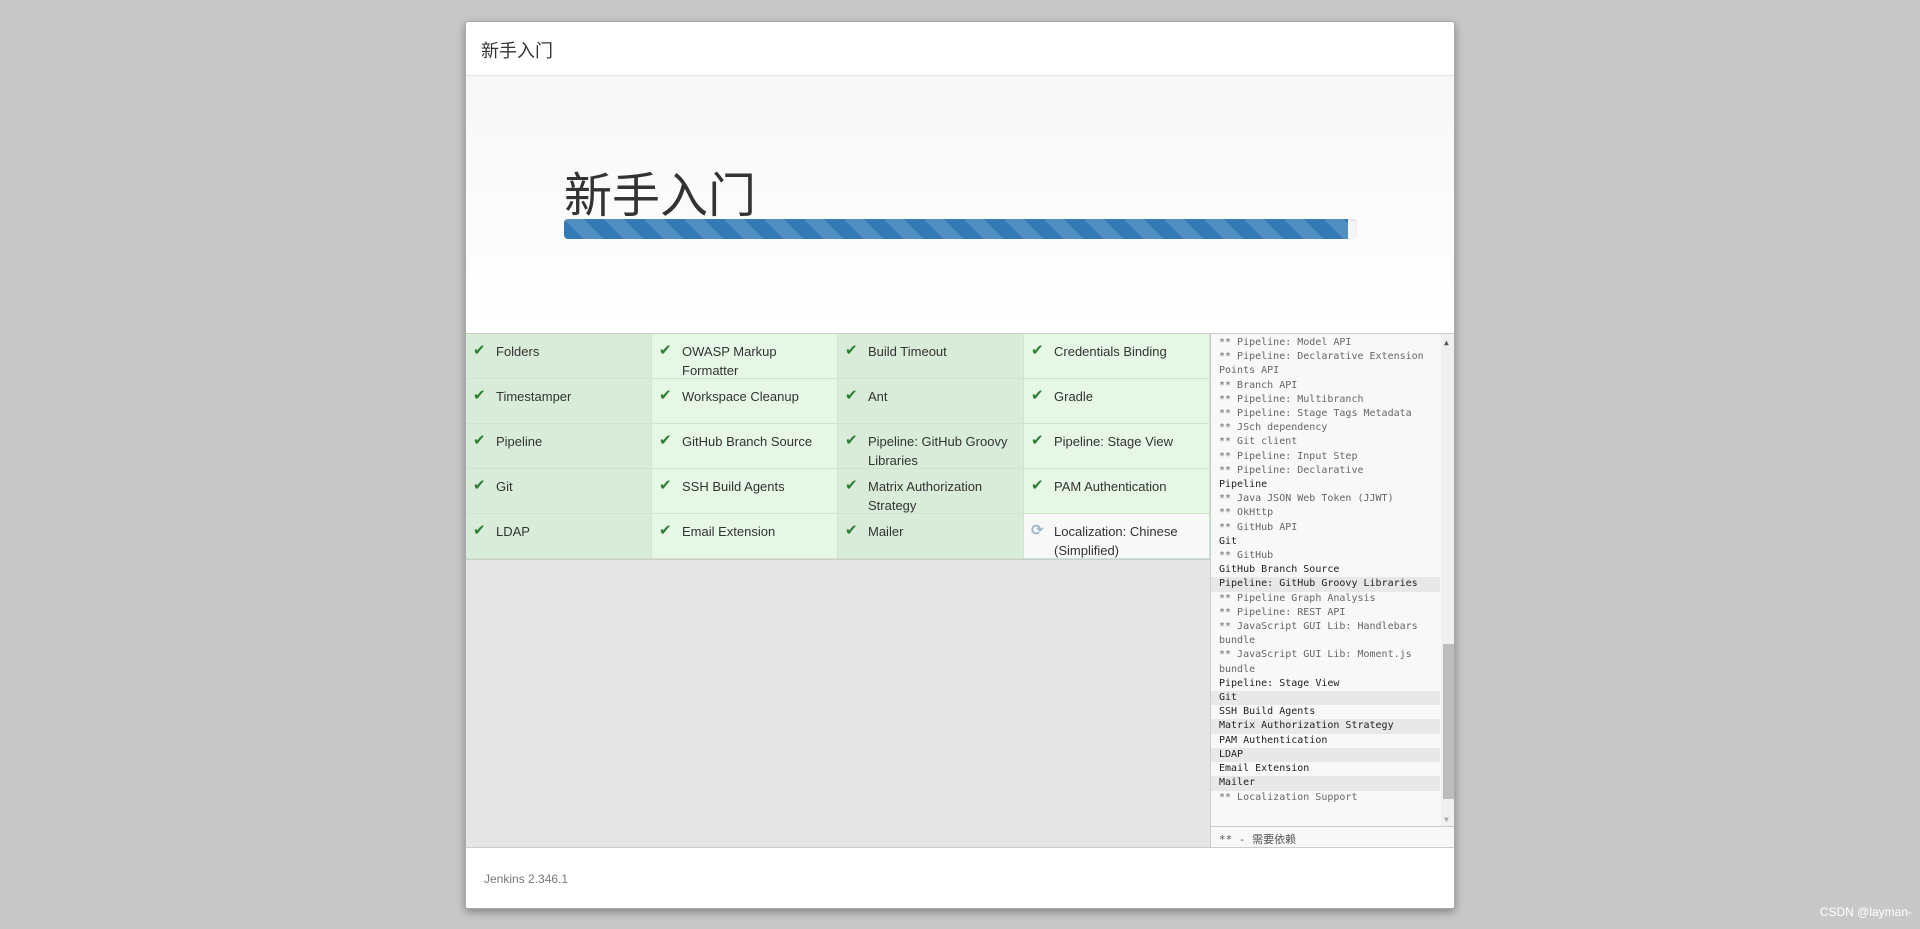  I want to click on plugin-item: ✔ Build Timeout, so click(931, 356).